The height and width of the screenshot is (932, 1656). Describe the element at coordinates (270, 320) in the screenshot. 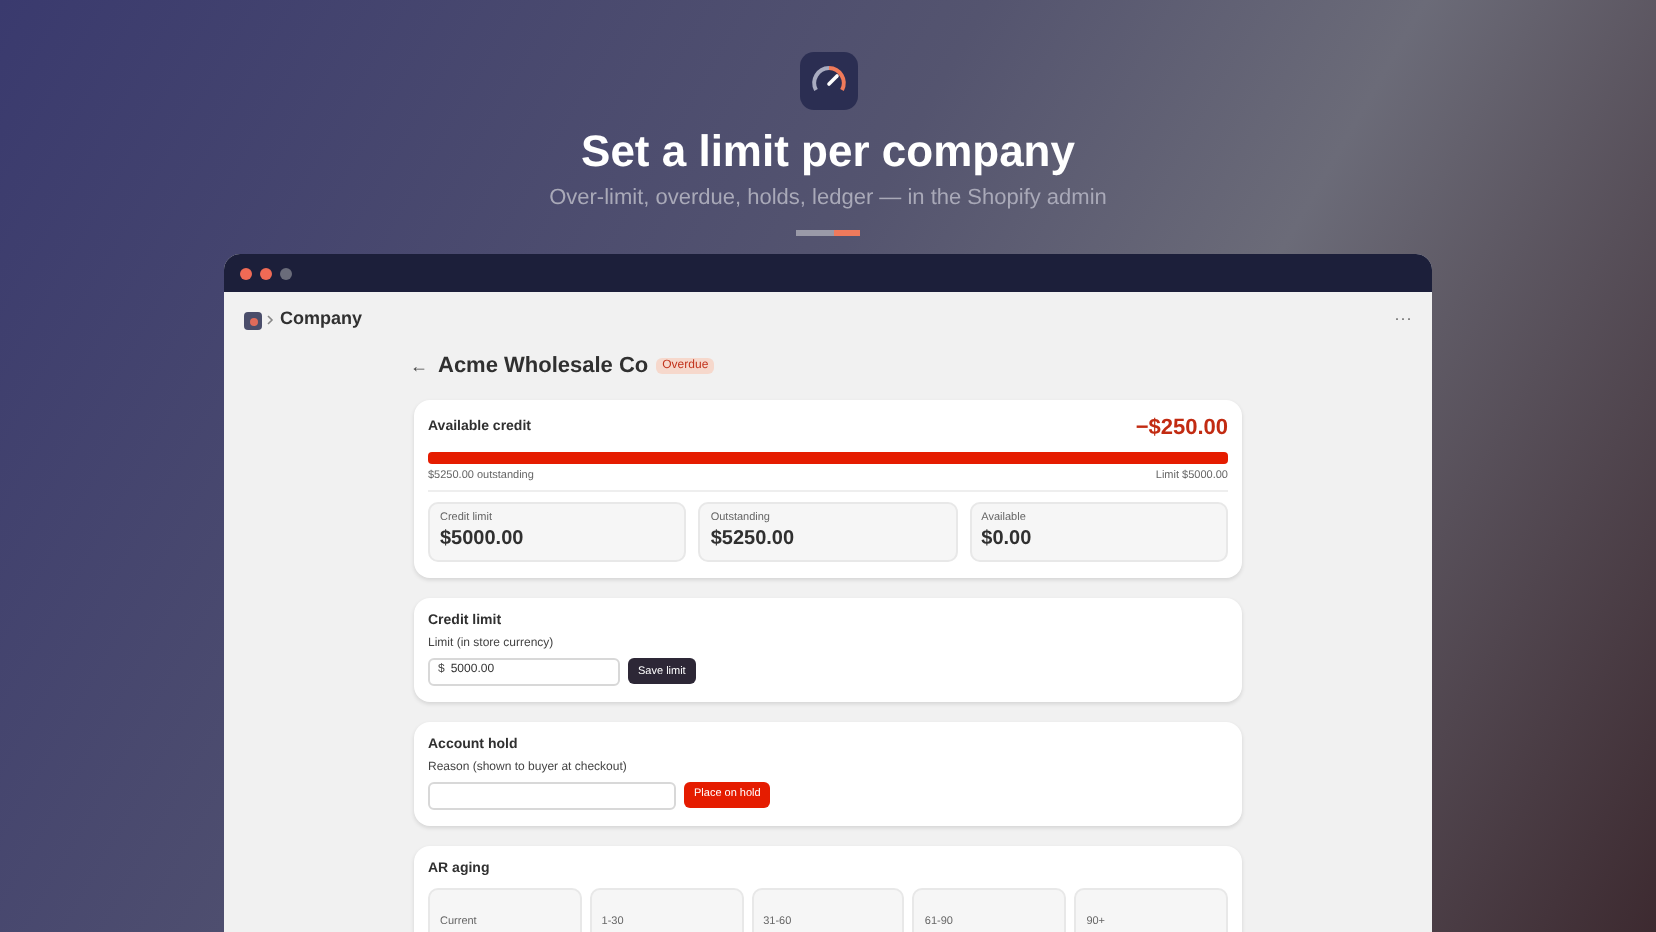

I see `chevron-icon` at that location.